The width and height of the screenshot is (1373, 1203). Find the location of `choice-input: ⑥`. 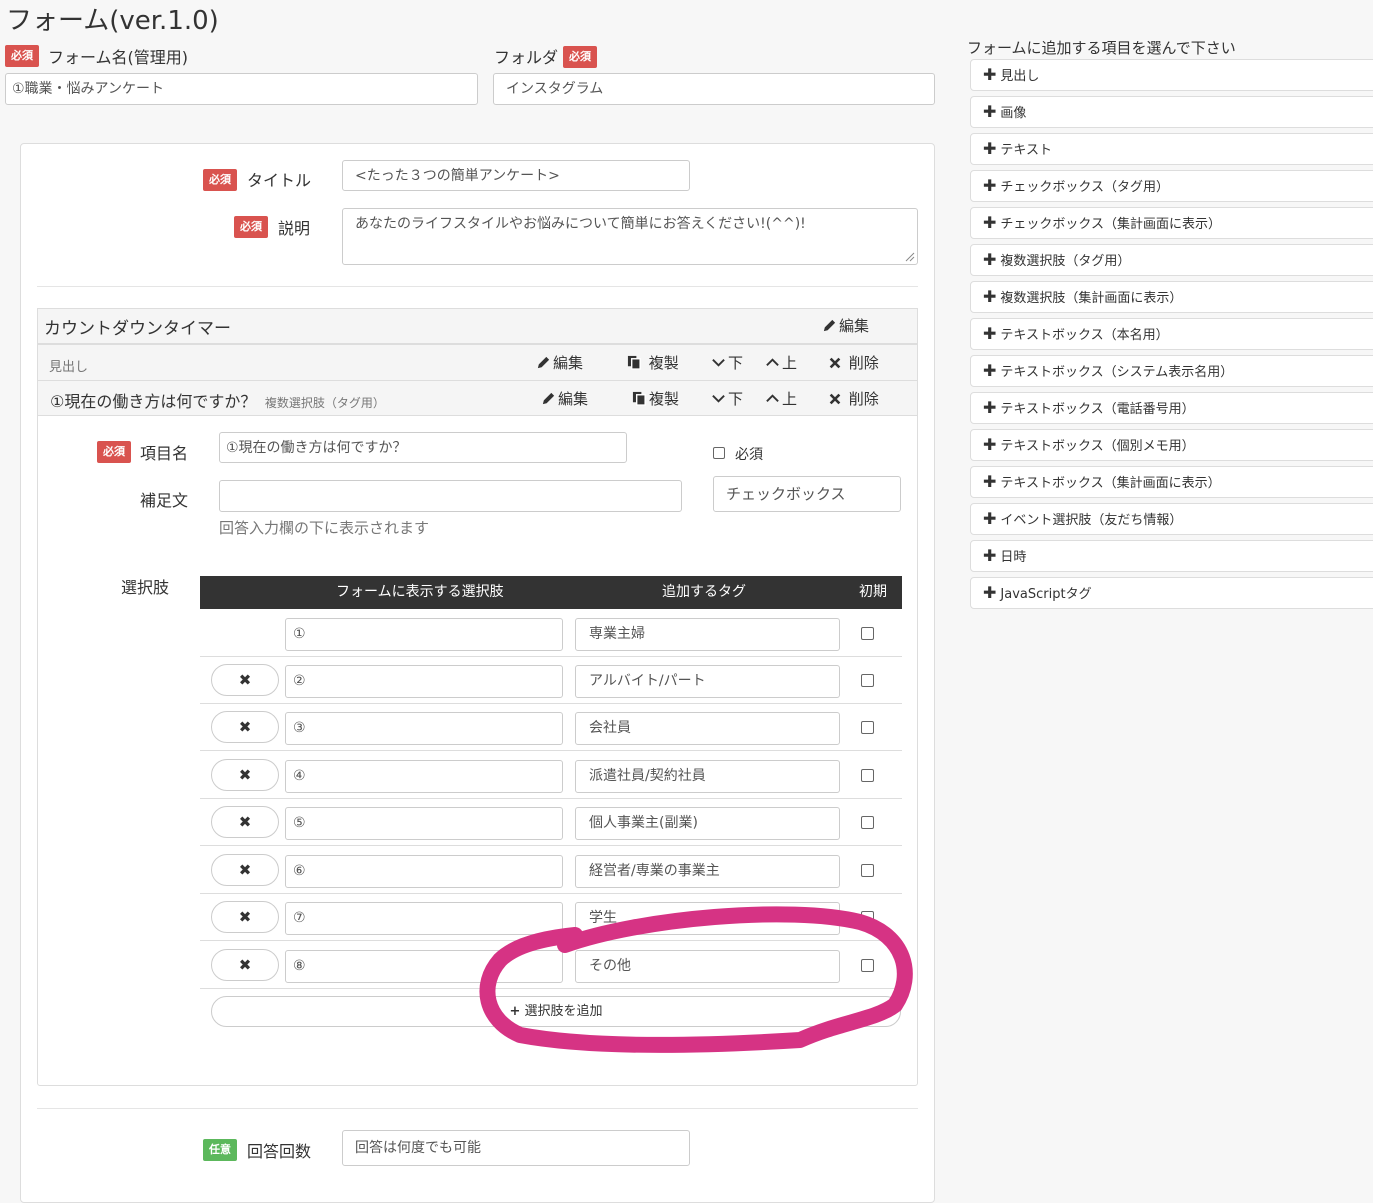

choice-input: ⑥ is located at coordinates (424, 871).